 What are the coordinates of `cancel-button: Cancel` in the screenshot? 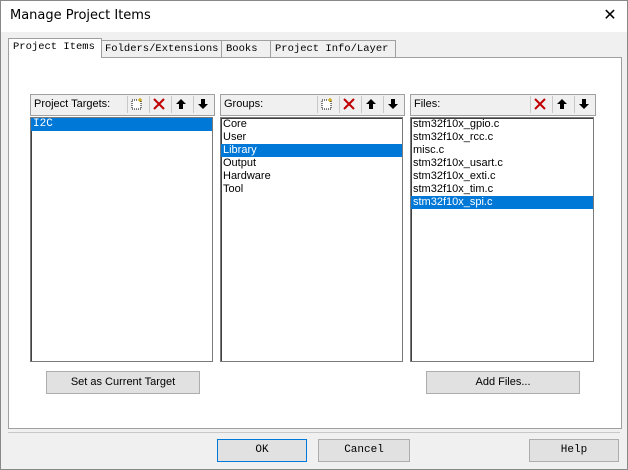 It's located at (364, 450).